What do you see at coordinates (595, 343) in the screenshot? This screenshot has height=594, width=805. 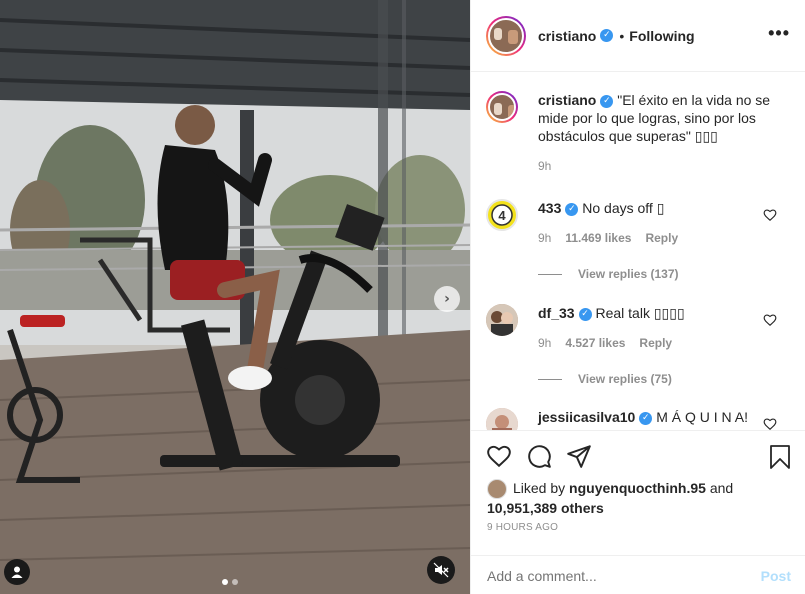 I see `comment-likes: 4.527 likes` at bounding box center [595, 343].